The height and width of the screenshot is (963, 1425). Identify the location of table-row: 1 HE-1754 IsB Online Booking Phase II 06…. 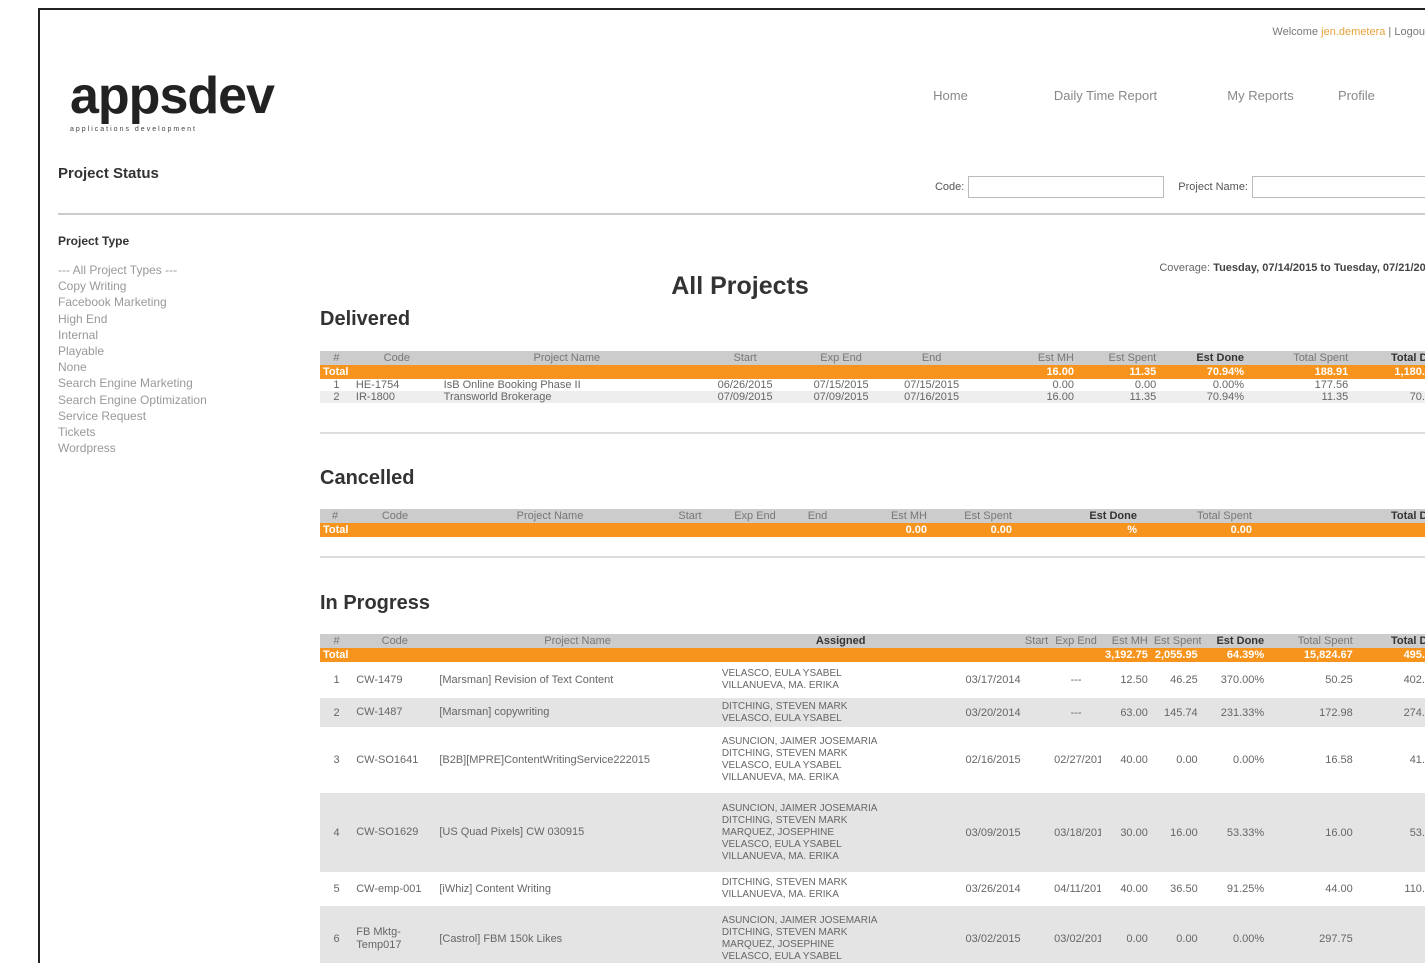
(872, 385).